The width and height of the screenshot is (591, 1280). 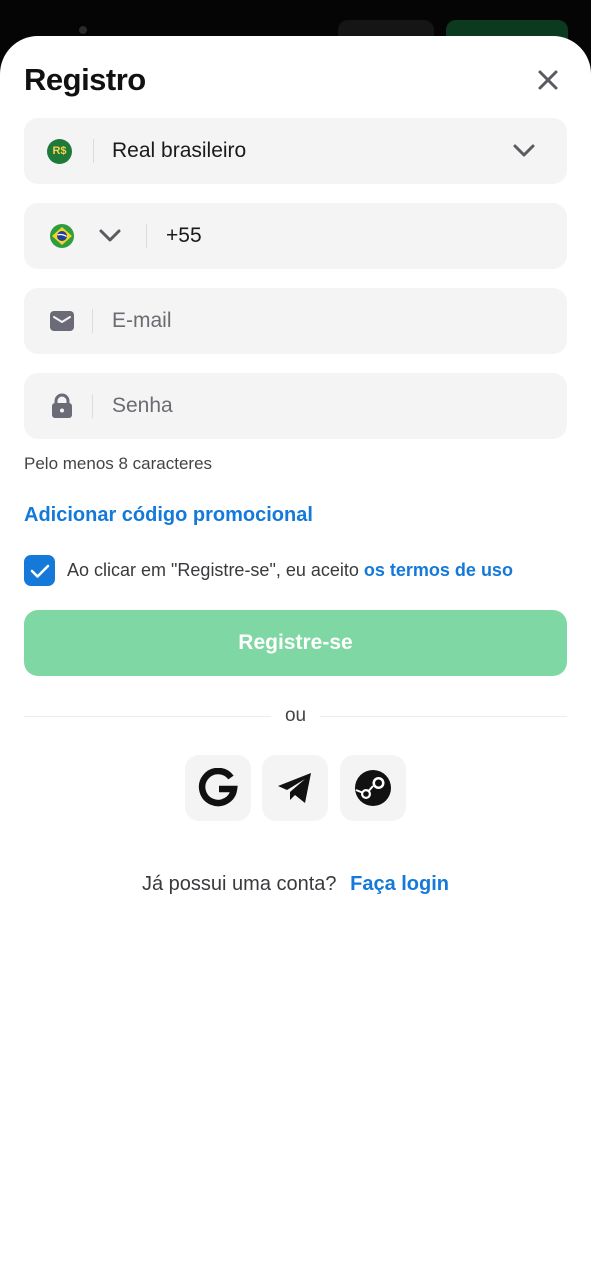 I want to click on or-divider: ou, so click(x=296, y=716).